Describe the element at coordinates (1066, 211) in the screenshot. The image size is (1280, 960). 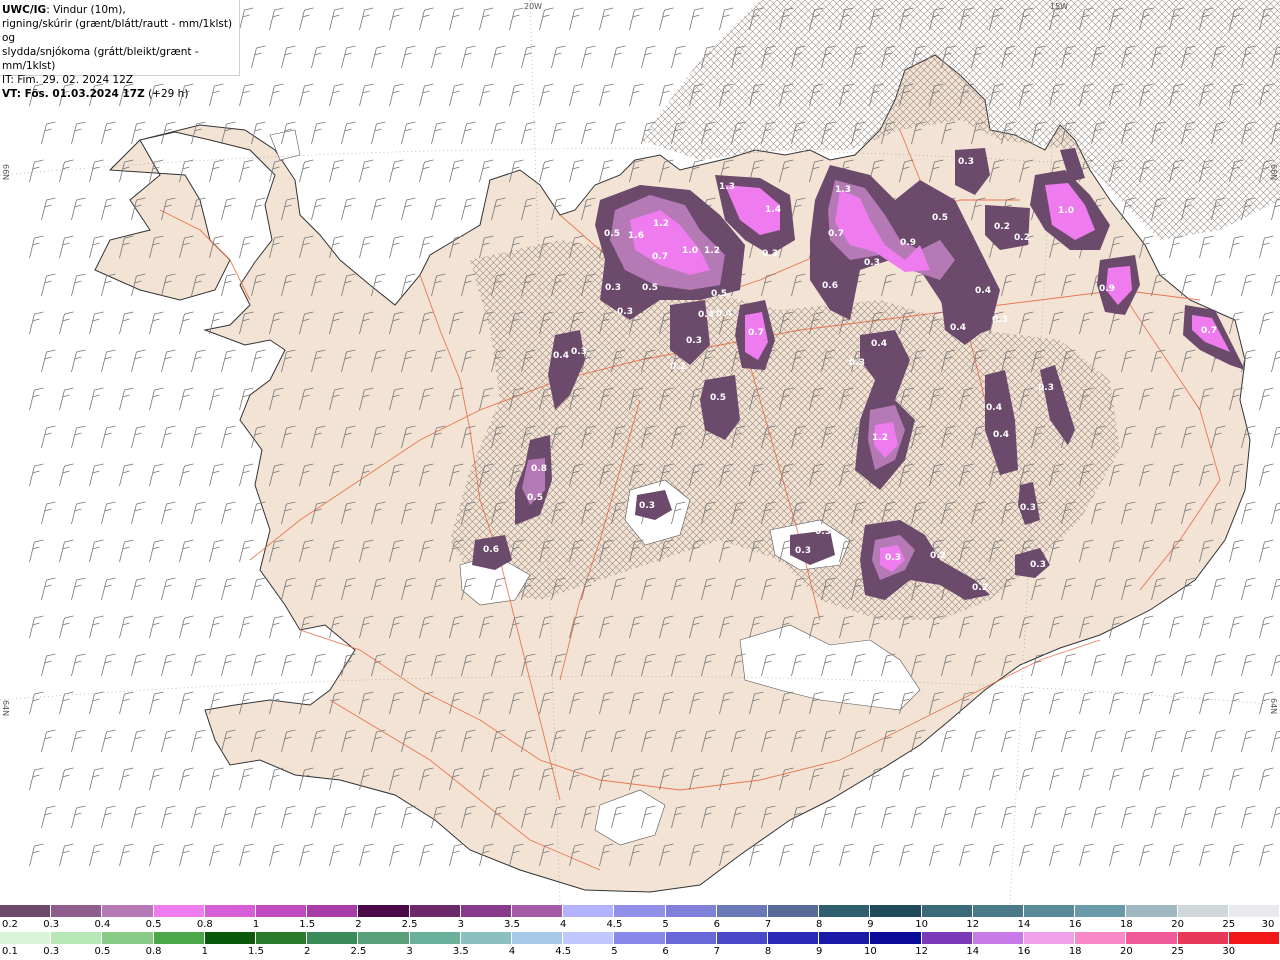
I see `precip-value-label: 1.0` at that location.